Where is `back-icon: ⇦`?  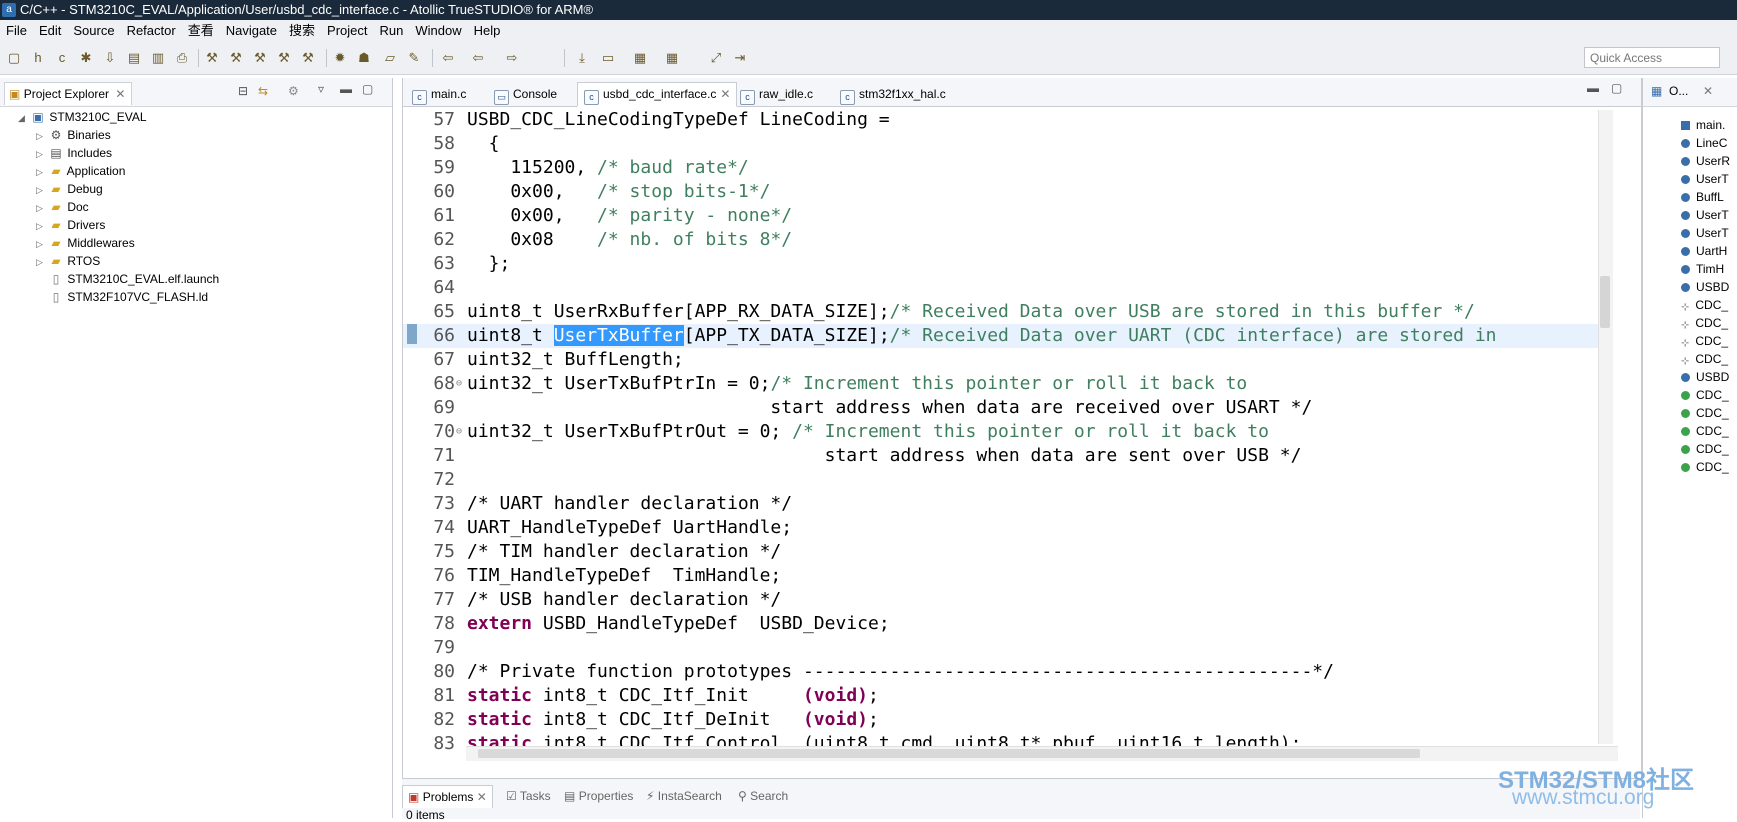
back-icon: ⇦ is located at coordinates (478, 58).